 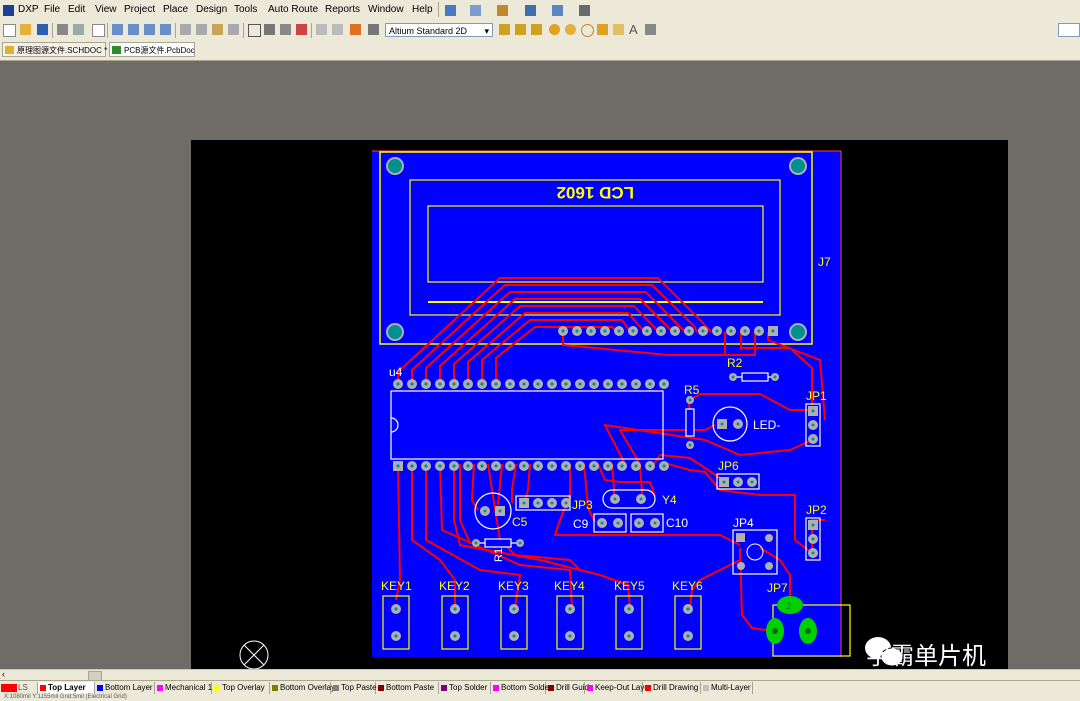 What do you see at coordinates (595, 192) in the screenshot?
I see `lcd-label: LCD 1602` at bounding box center [595, 192].